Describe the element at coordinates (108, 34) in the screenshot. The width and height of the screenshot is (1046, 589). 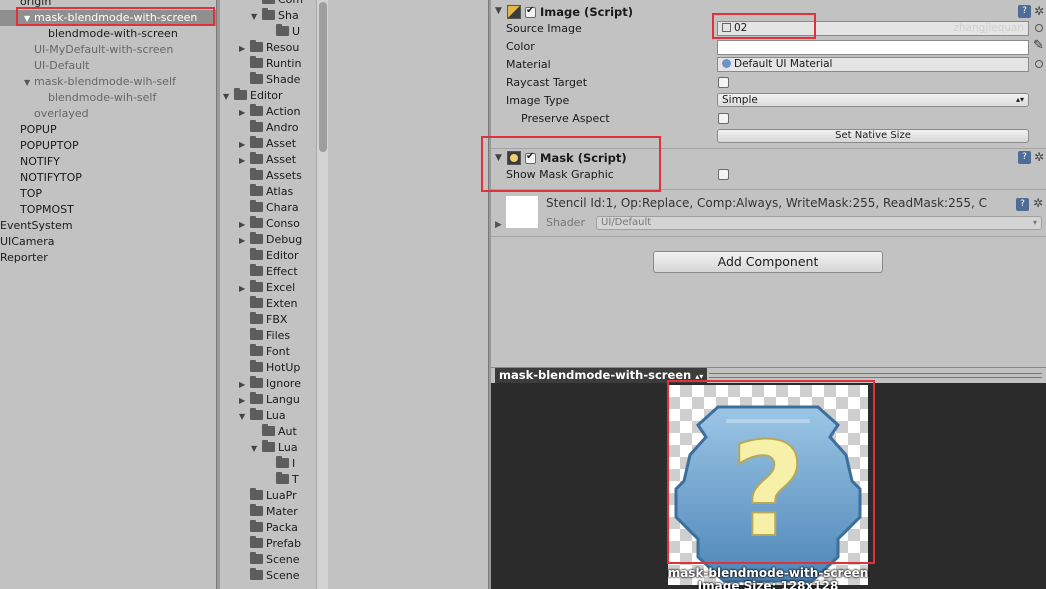
I see `hierarchy-item: blendmode-with-screen` at that location.